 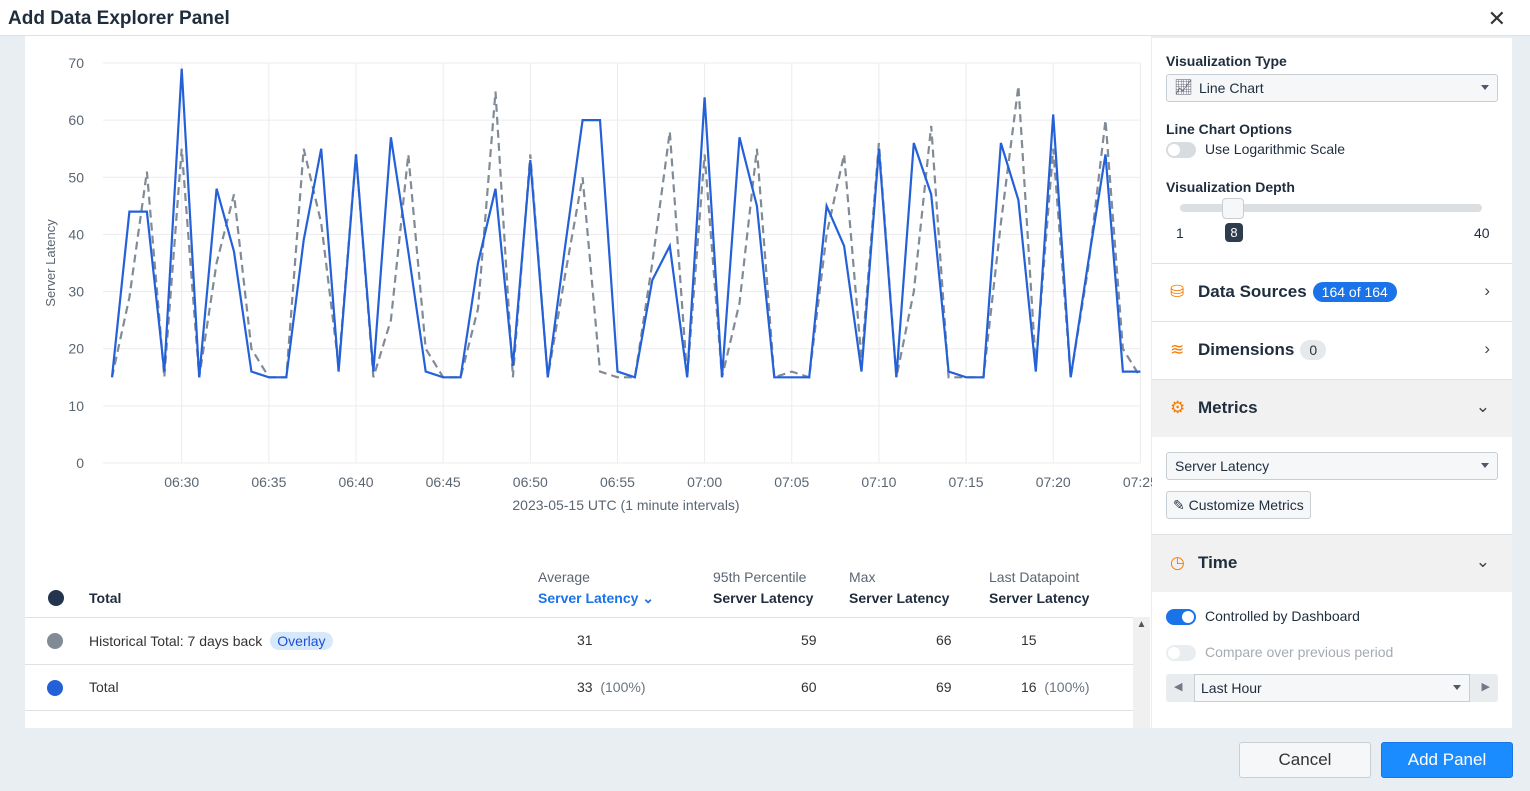 What do you see at coordinates (1181, 617) in the screenshot?
I see `controlled-by-dashboard-toggle` at bounding box center [1181, 617].